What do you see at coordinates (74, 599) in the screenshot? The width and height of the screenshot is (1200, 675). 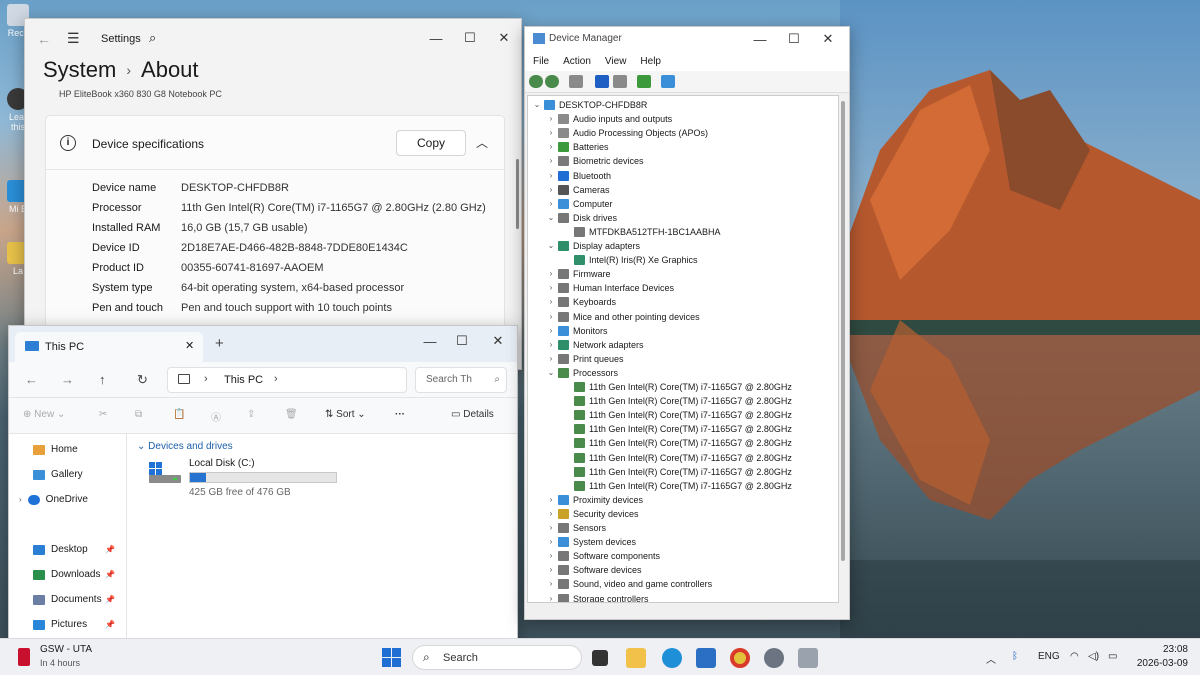 I see `nav-item-documents: Documents 📌` at bounding box center [74, 599].